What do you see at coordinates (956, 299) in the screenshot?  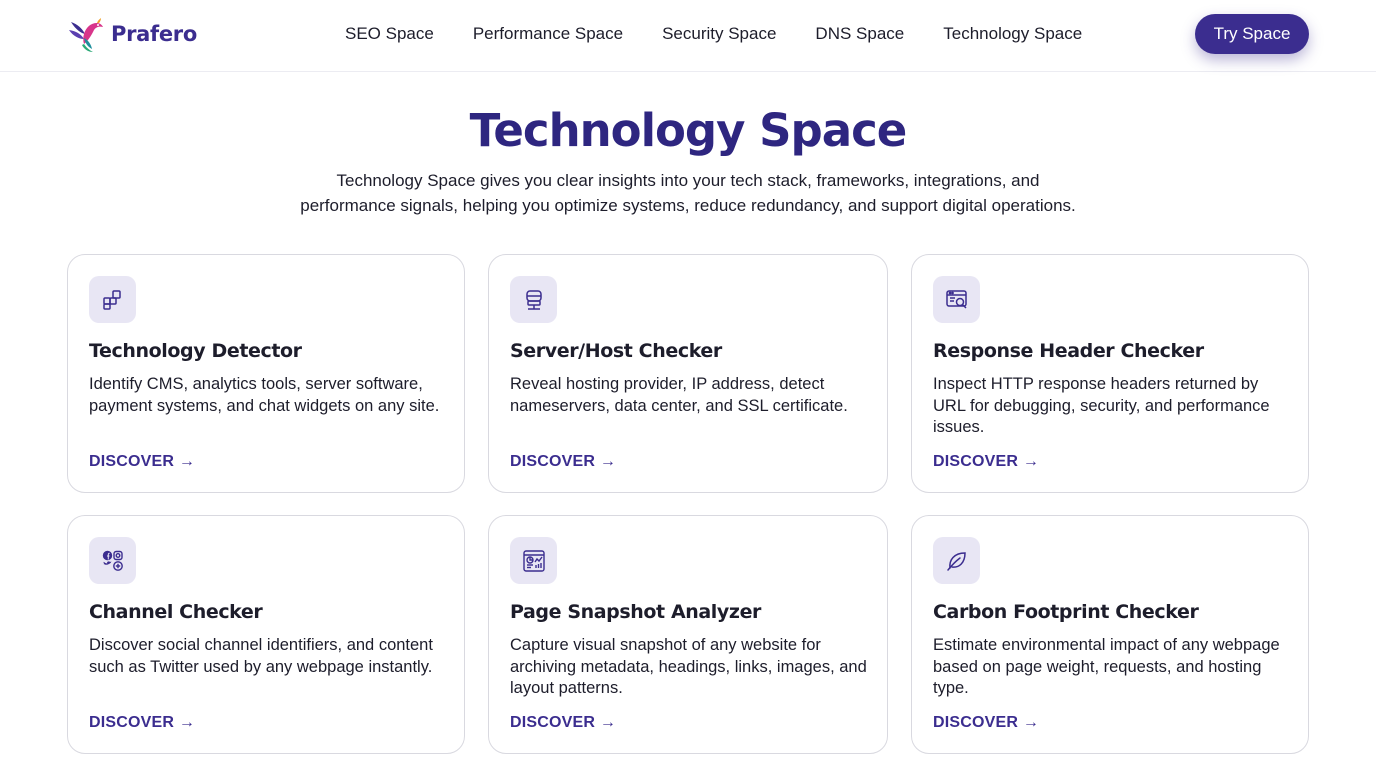 I see `browser-search-icon` at bounding box center [956, 299].